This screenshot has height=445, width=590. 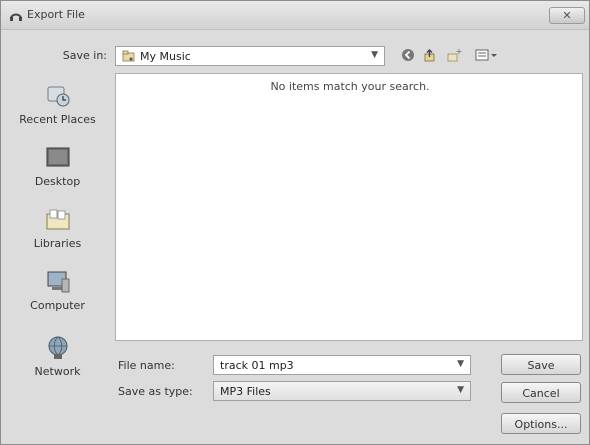 I want to click on close-button: ✕, so click(x=567, y=15).